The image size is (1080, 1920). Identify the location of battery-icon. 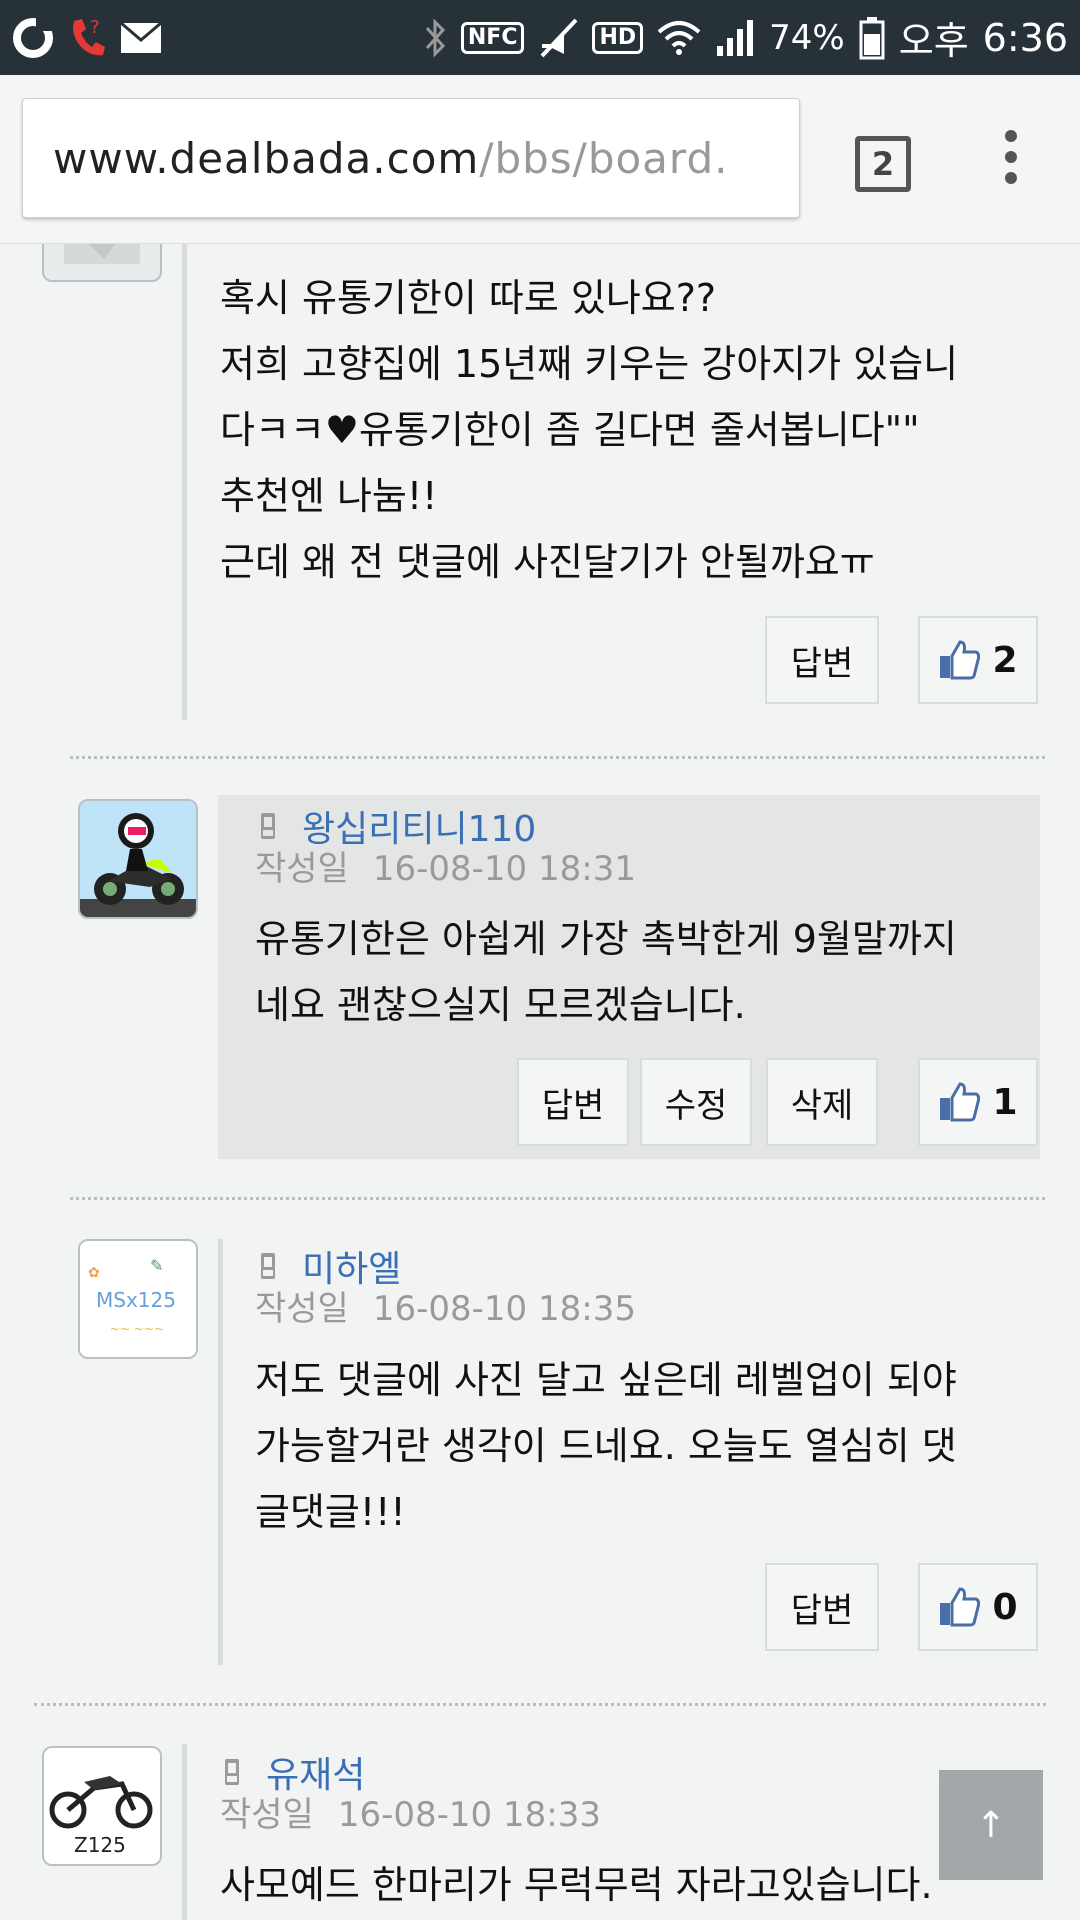
(872, 38).